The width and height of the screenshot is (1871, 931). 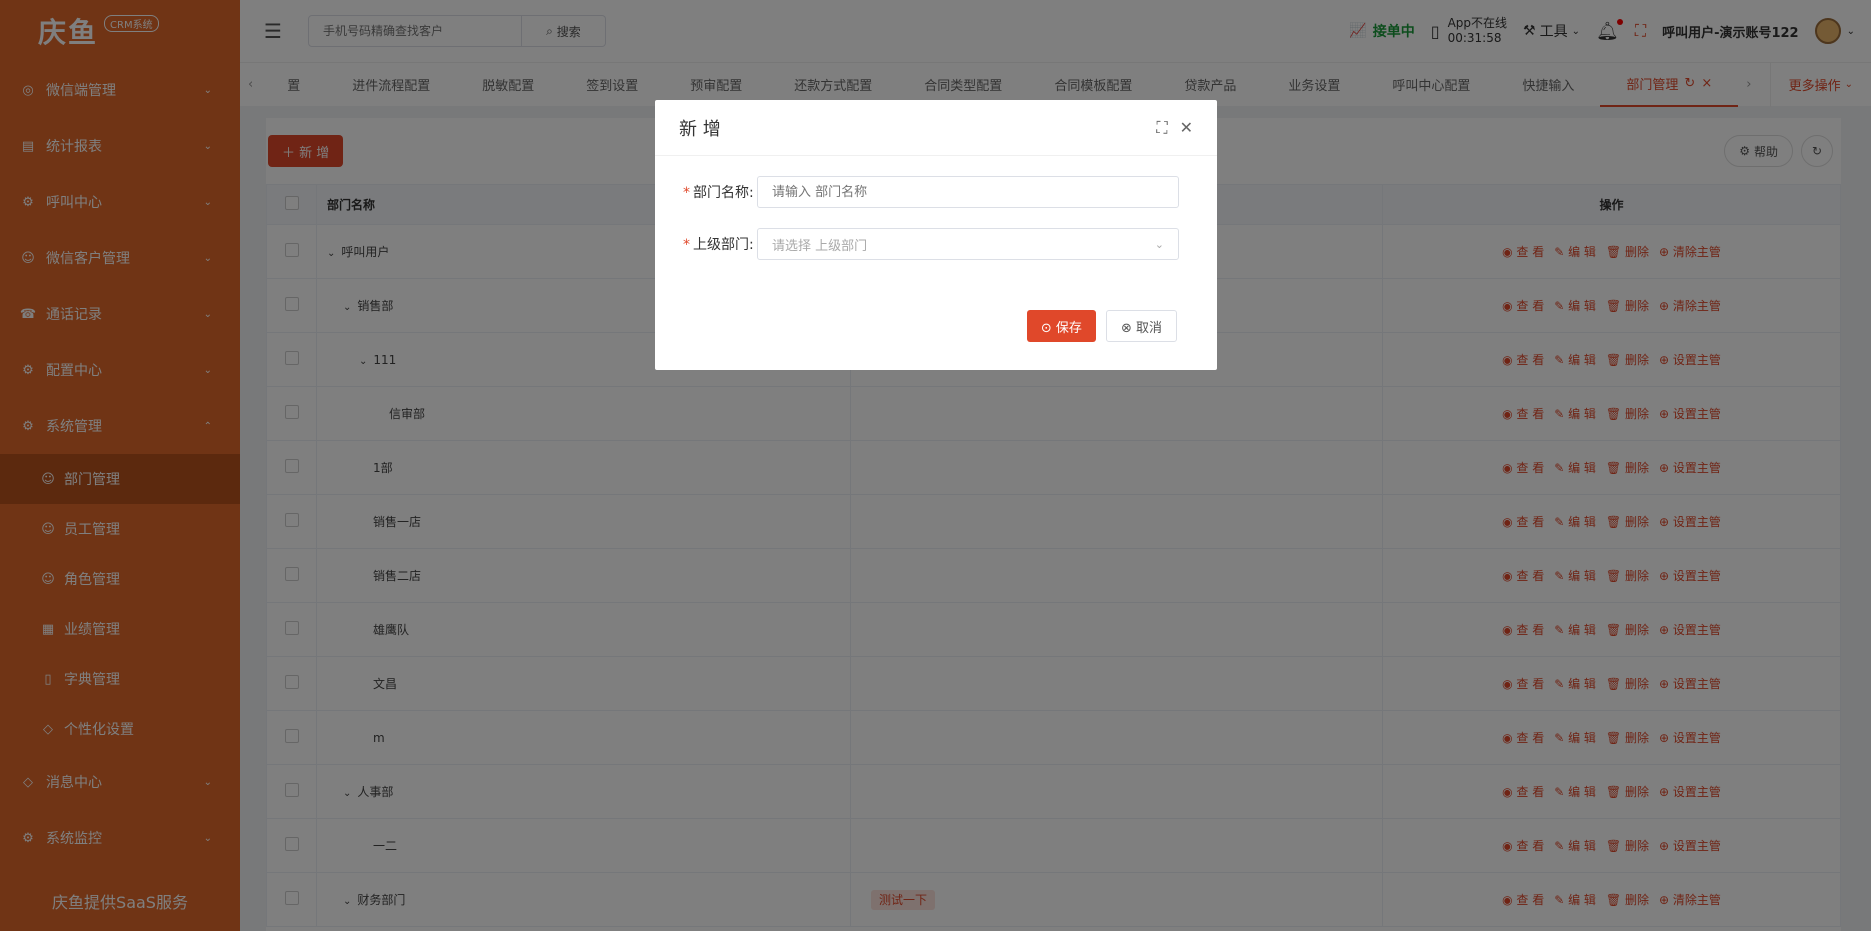 I want to click on cancel-icon: ⊗, so click(x=1126, y=328).